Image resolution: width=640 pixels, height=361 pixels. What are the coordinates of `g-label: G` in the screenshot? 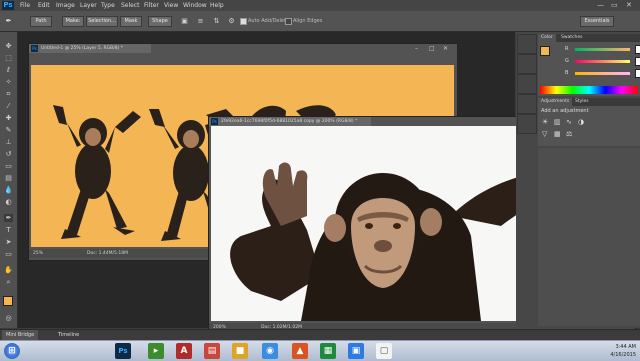 It's located at (567, 61).